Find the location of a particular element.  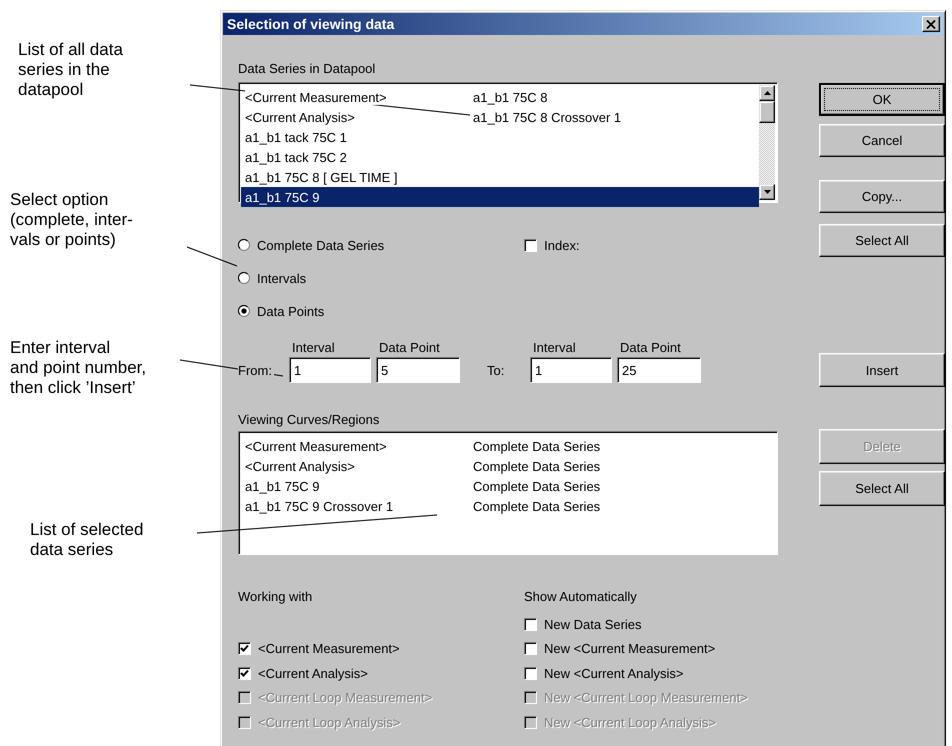

input-field: 25 is located at coordinates (659, 370).